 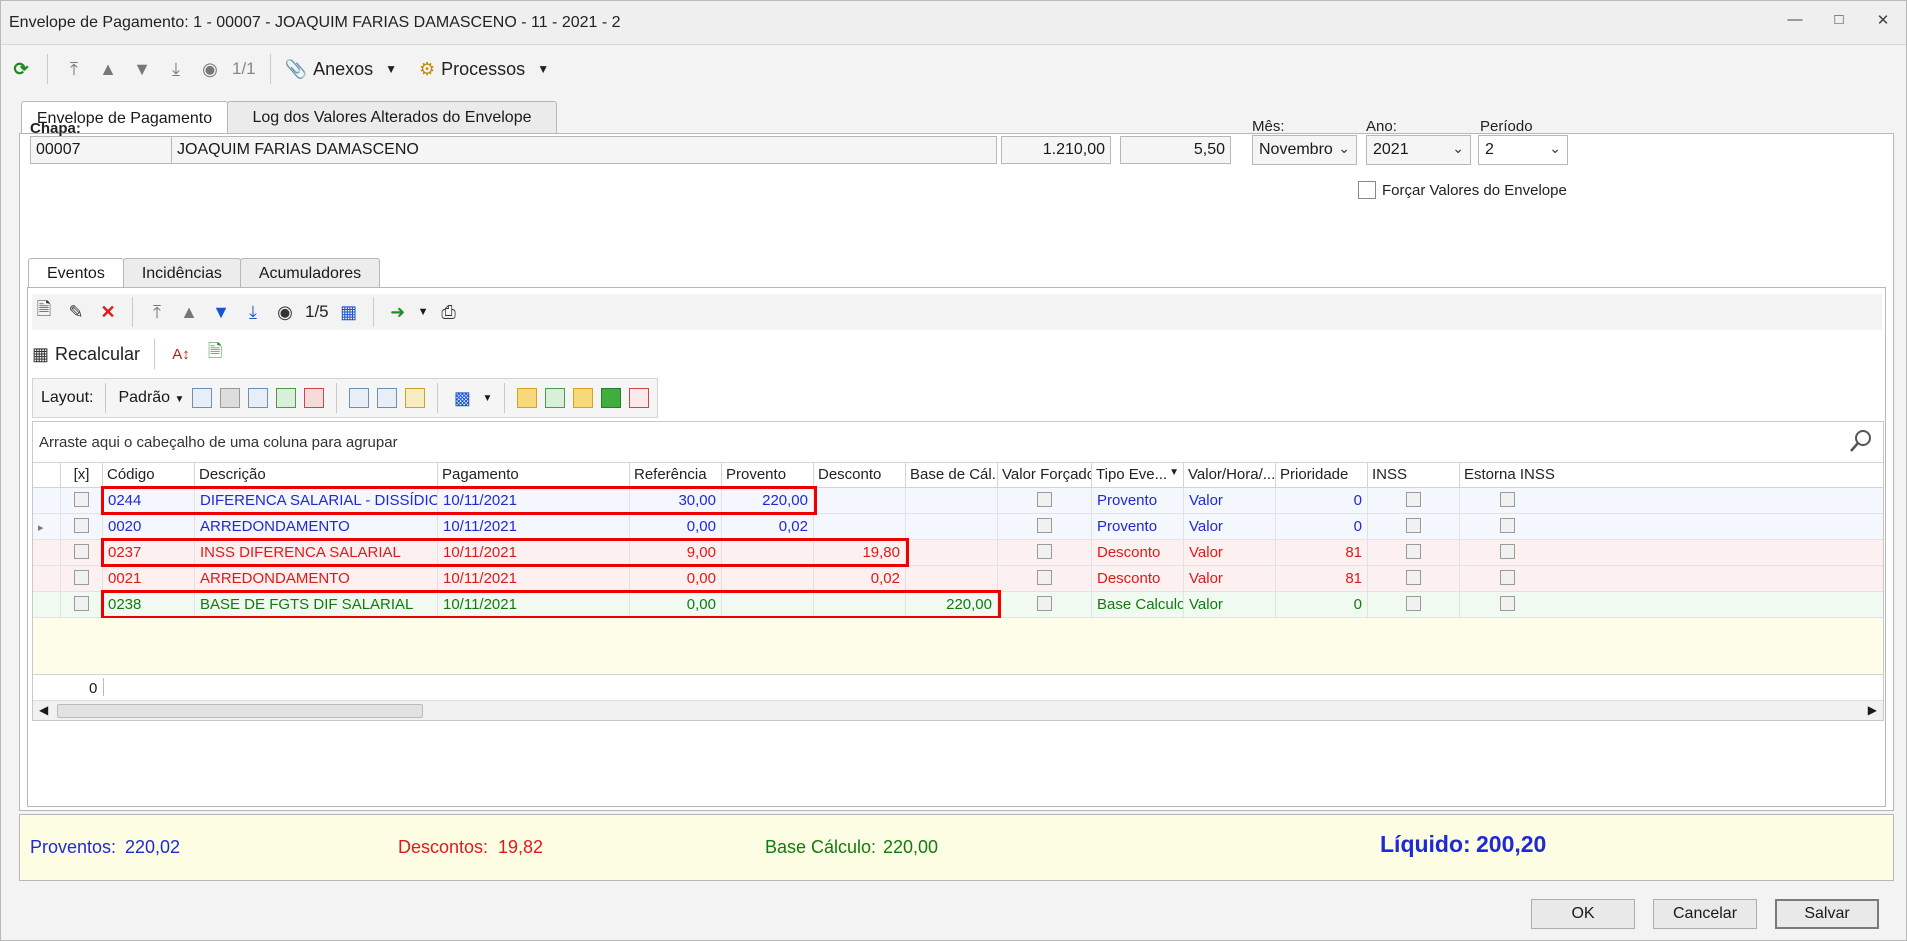 I want to click on tab-incidencias: Incidências, so click(x=181, y=273).